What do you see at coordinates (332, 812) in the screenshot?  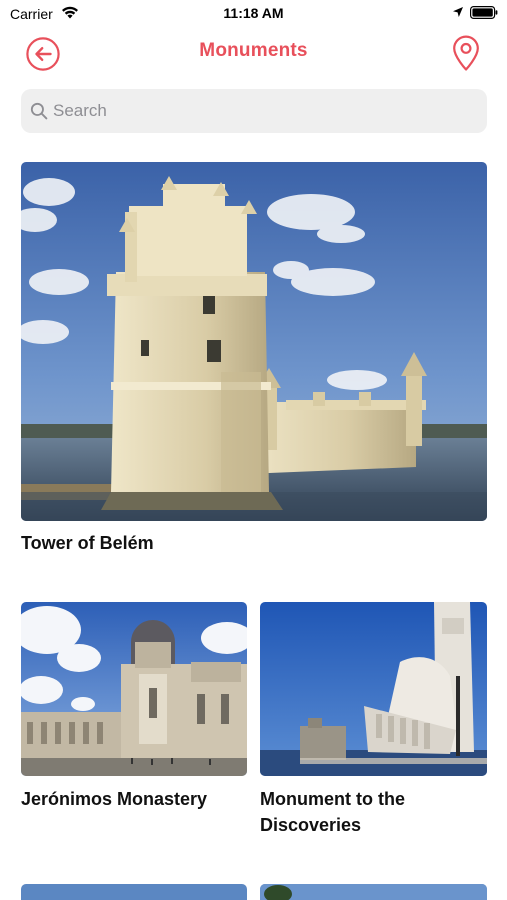 I see `monument-title: Monument to the Discoveries` at bounding box center [332, 812].